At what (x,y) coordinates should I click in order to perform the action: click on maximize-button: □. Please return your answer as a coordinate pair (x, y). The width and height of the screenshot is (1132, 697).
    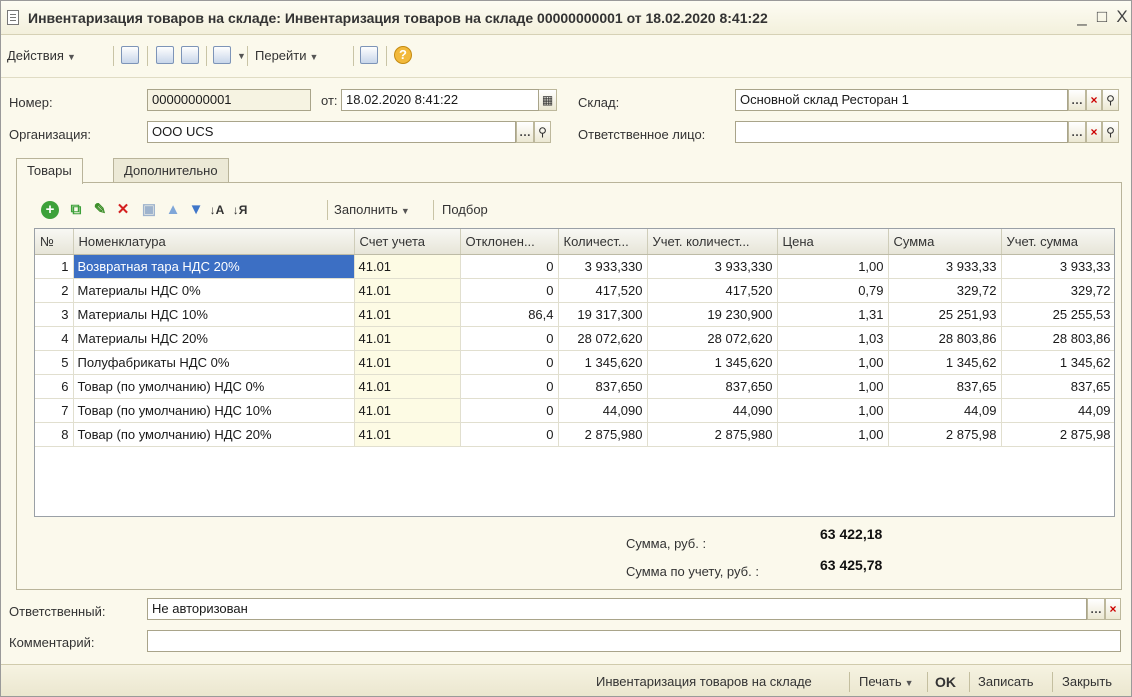
    Looking at the image, I should click on (1102, 17).